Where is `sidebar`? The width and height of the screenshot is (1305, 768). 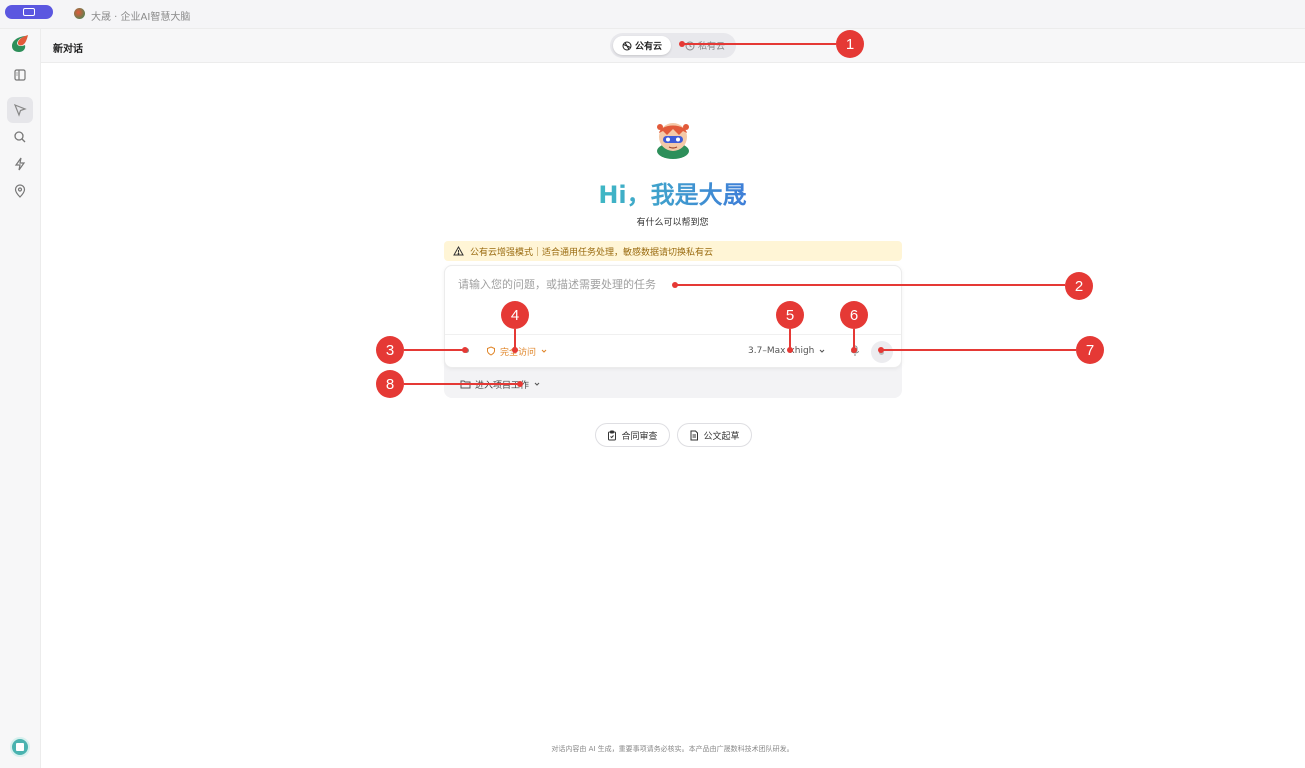 sidebar is located at coordinates (20, 398).